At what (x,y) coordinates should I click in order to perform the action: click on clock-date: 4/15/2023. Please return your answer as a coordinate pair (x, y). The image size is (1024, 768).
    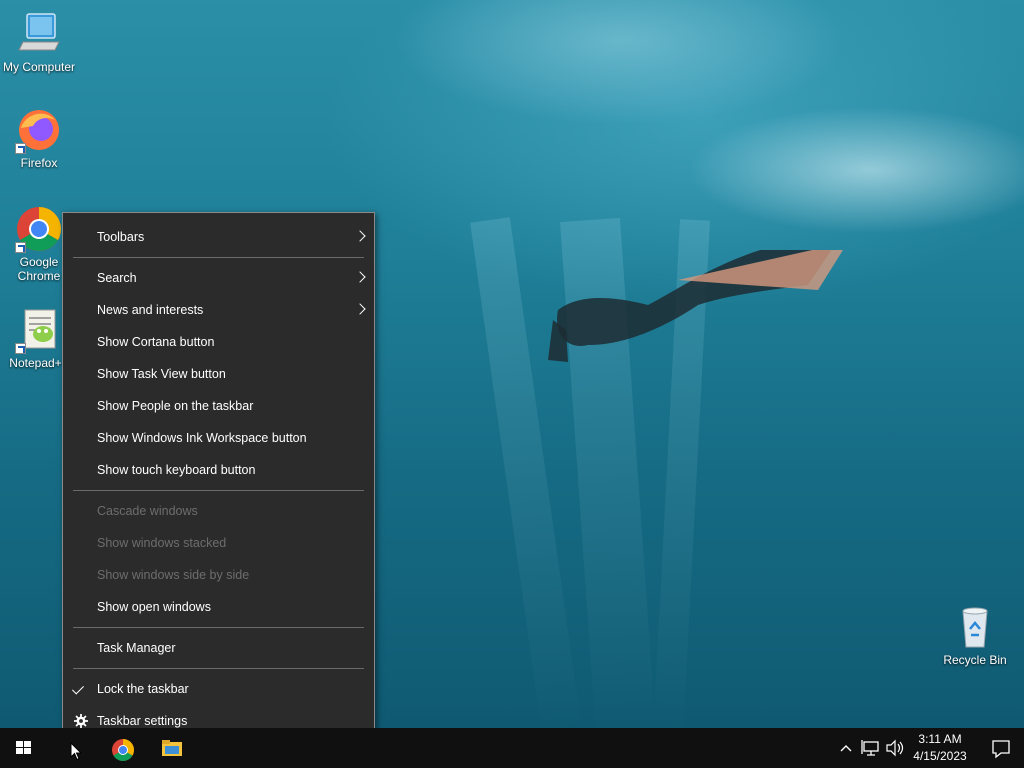
    Looking at the image, I should click on (940, 756).